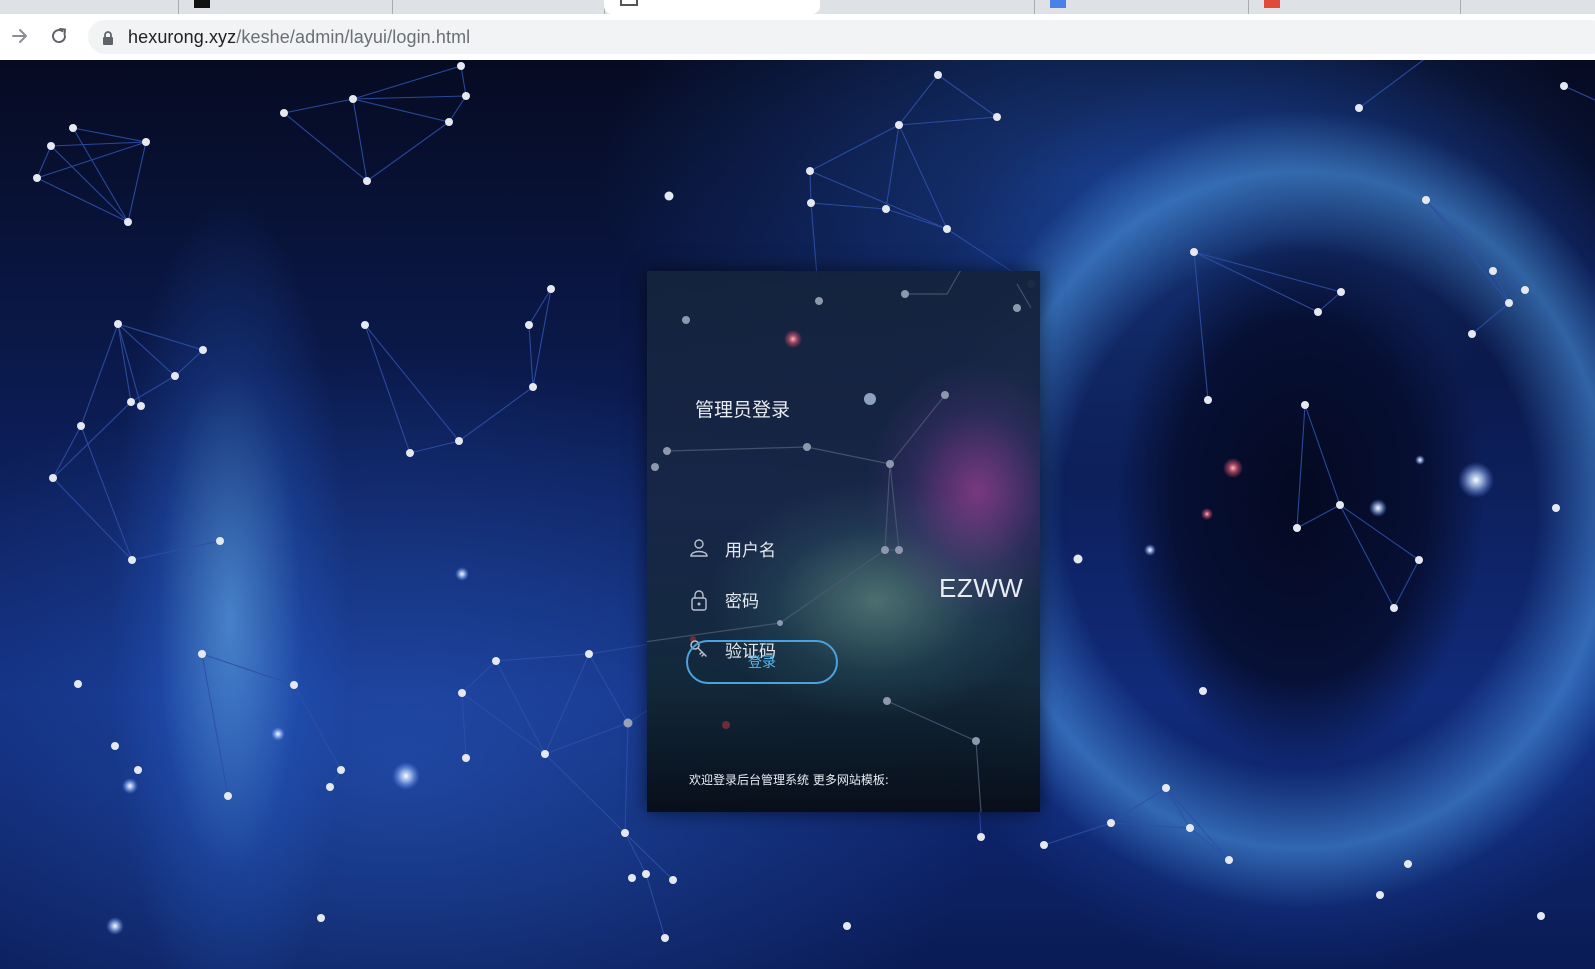 This screenshot has height=969, width=1595. What do you see at coordinates (981, 588) in the screenshot?
I see `captcha-code: EZWW` at bounding box center [981, 588].